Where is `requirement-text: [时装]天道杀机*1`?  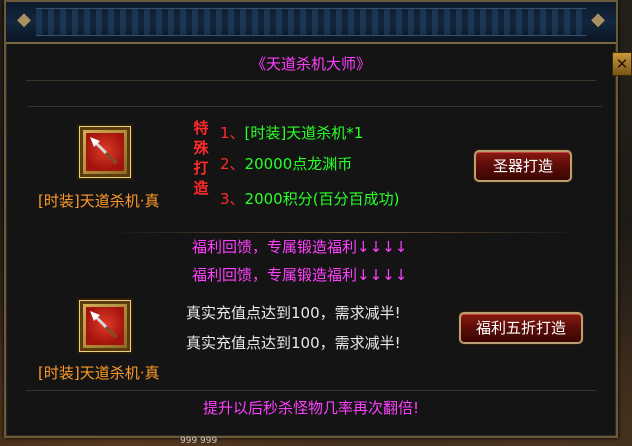 requirement-text: [时装]天道杀机*1 is located at coordinates (304, 133).